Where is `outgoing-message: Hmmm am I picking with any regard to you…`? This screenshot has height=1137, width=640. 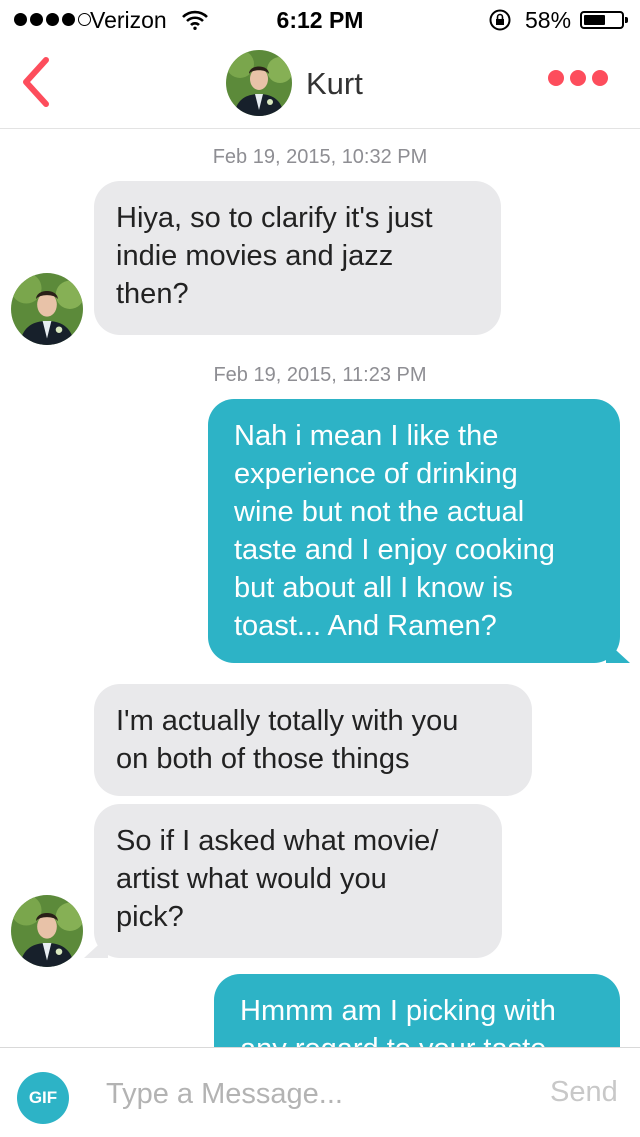
outgoing-message: Hmmm am I picking with any regard to you… is located at coordinates (417, 1010).